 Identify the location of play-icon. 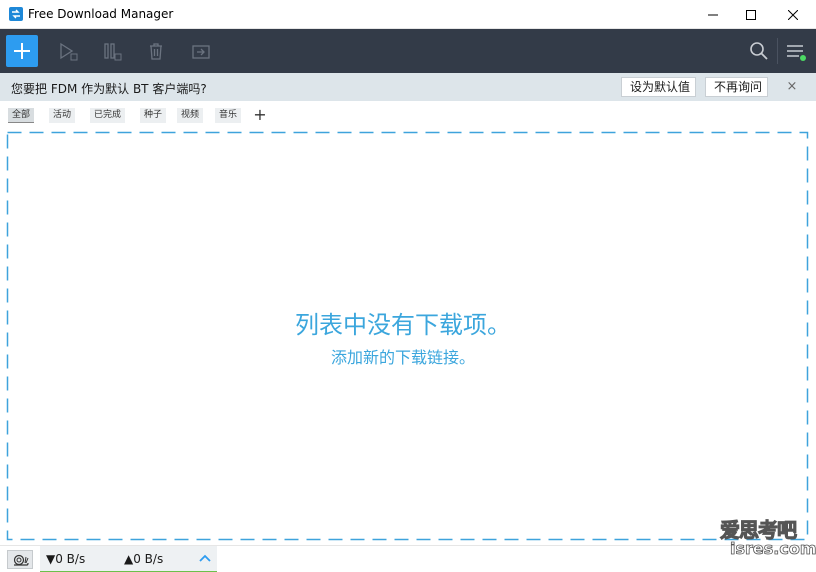
(69, 51).